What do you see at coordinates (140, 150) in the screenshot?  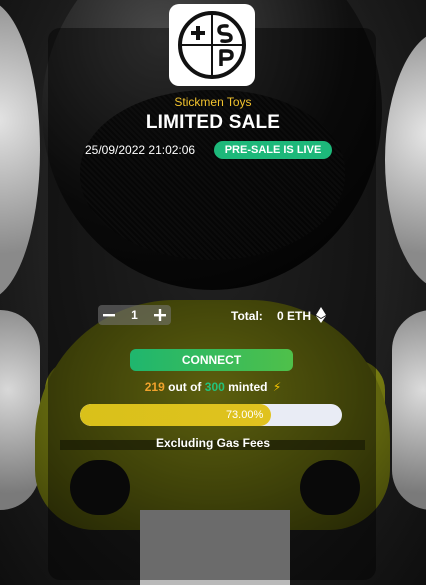 I see `sale-datetime: 25/09/2022 21:02:06` at bounding box center [140, 150].